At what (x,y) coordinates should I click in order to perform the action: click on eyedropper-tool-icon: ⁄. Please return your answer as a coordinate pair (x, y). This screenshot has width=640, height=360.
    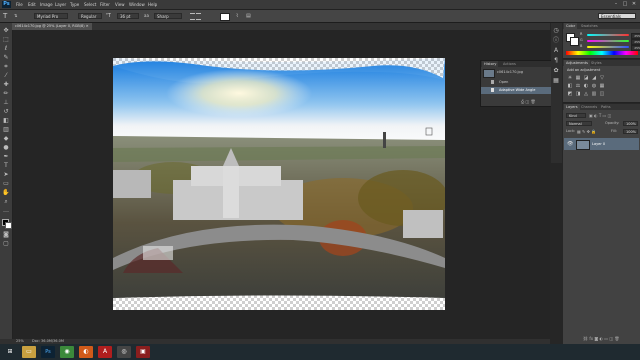
    Looking at the image, I should click on (6, 76).